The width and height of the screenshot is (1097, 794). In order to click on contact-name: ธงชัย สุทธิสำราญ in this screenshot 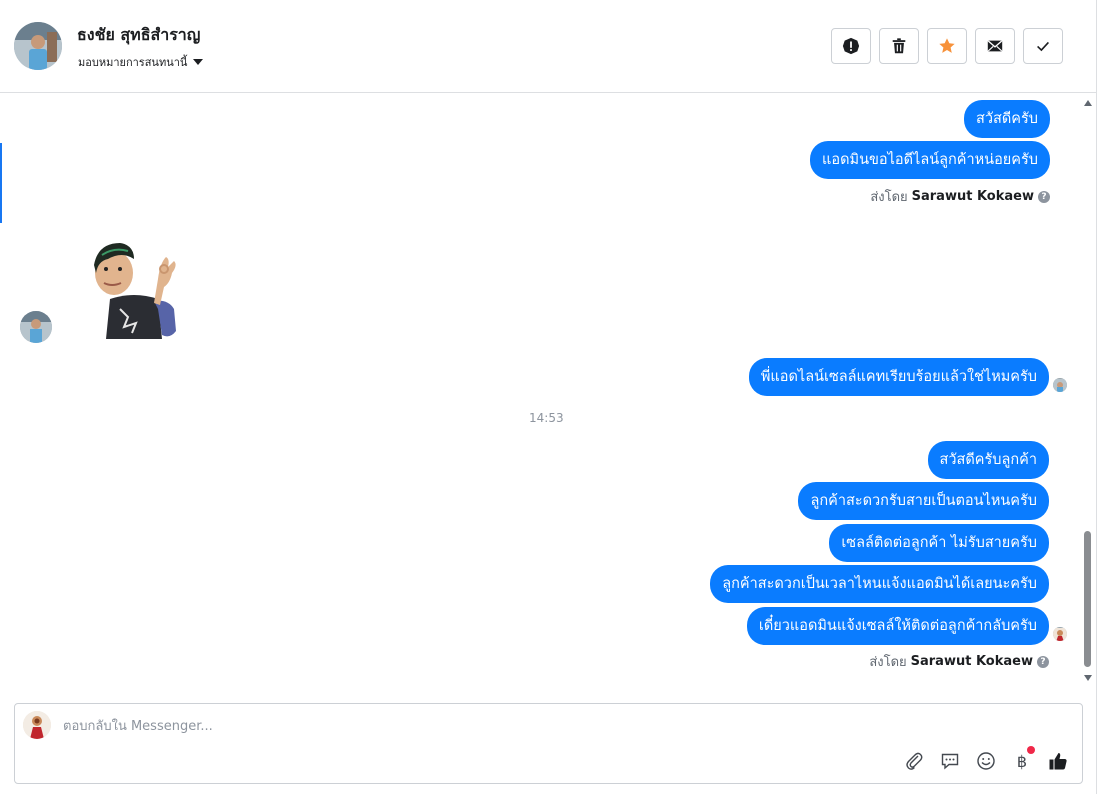, I will do `click(139, 34)`.